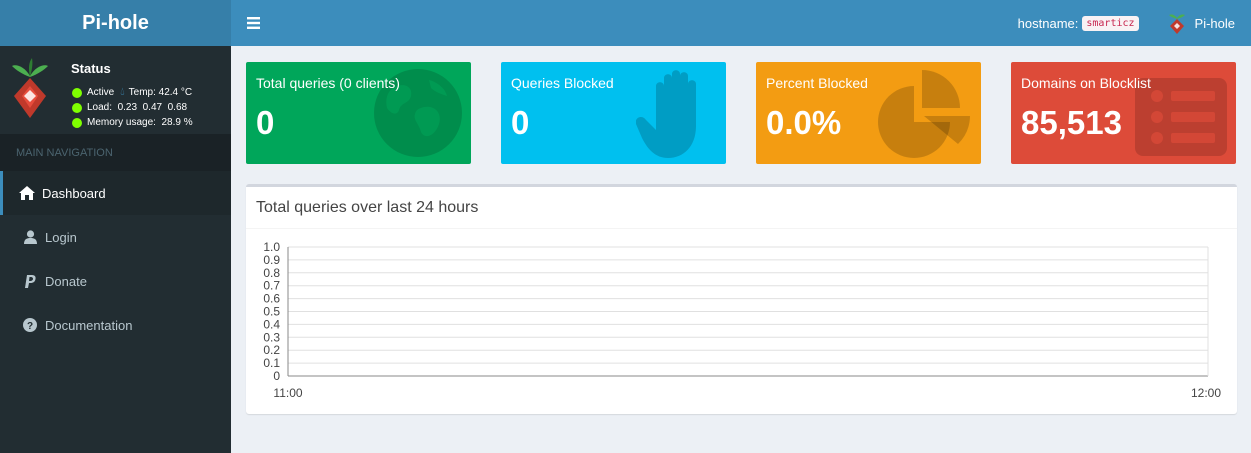 The width and height of the screenshot is (1251, 453). Describe the element at coordinates (276, 376) in the screenshot. I see `y-tick-label: 0` at that location.